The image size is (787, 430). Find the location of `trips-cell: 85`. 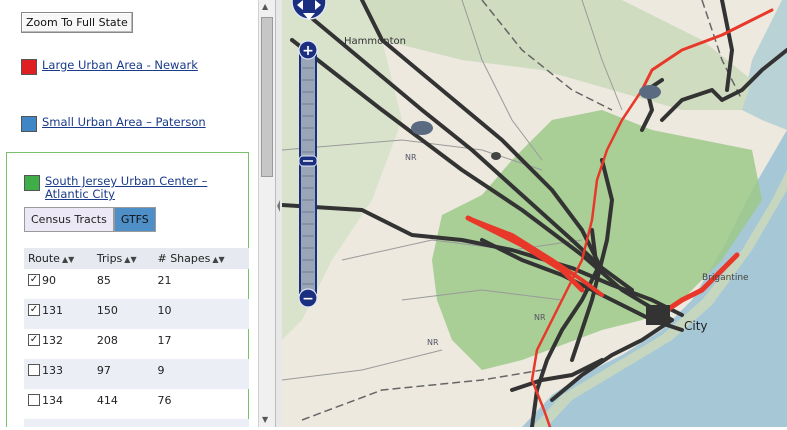

trips-cell: 85 is located at coordinates (103, 280).